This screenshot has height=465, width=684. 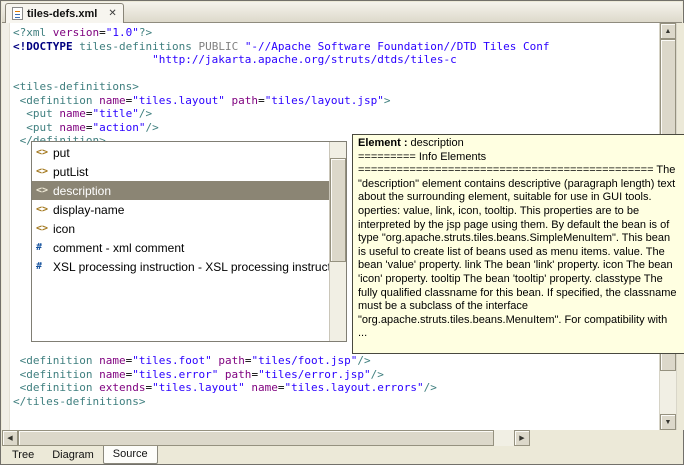 I want to click on popup-scrollbar, so click(x=337, y=241).